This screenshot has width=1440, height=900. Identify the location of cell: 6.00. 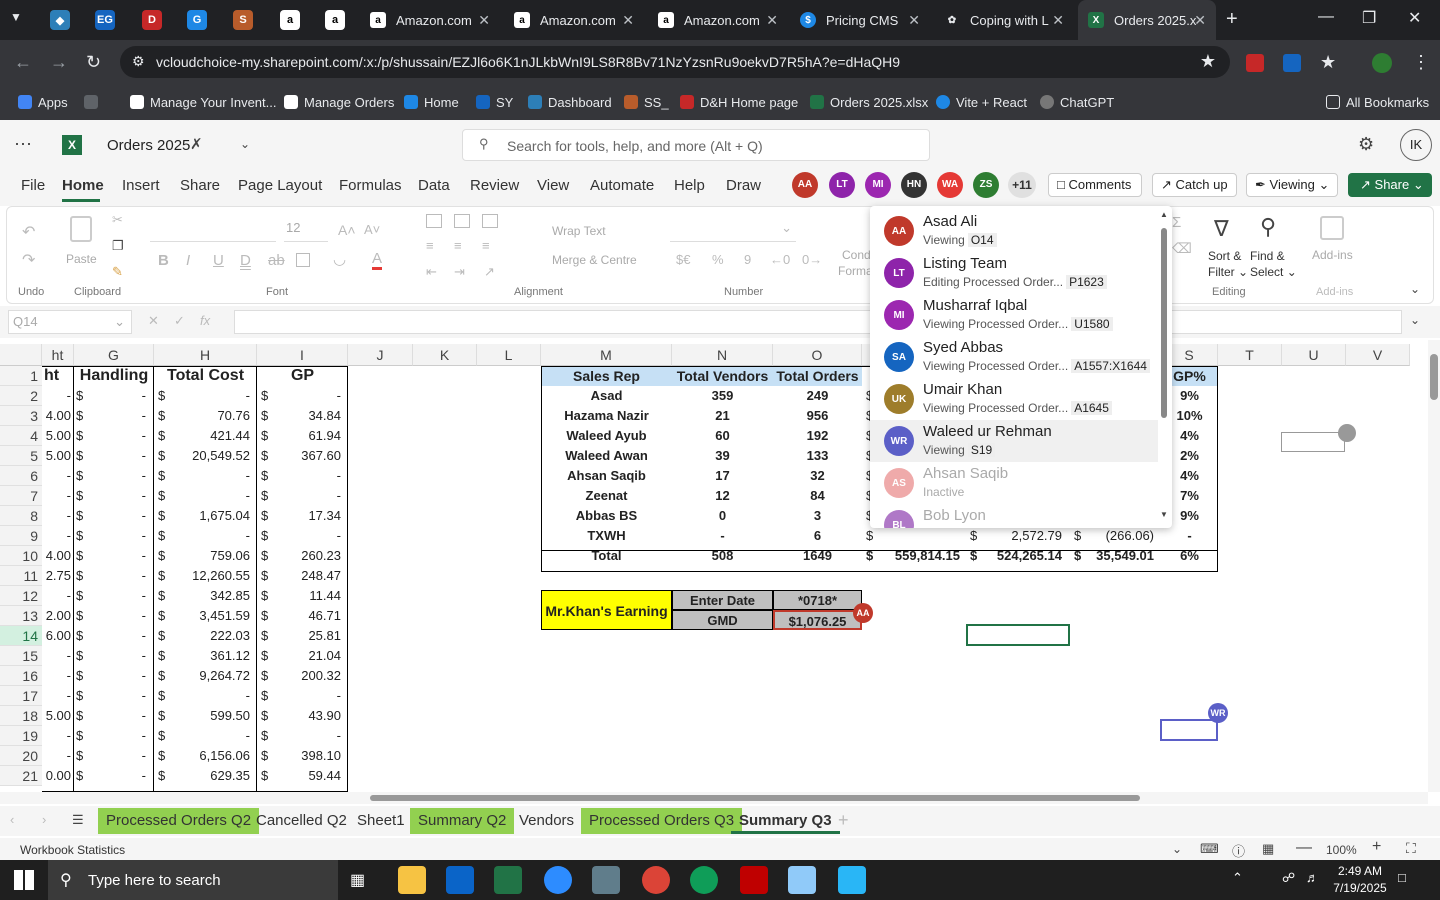
(57, 636).